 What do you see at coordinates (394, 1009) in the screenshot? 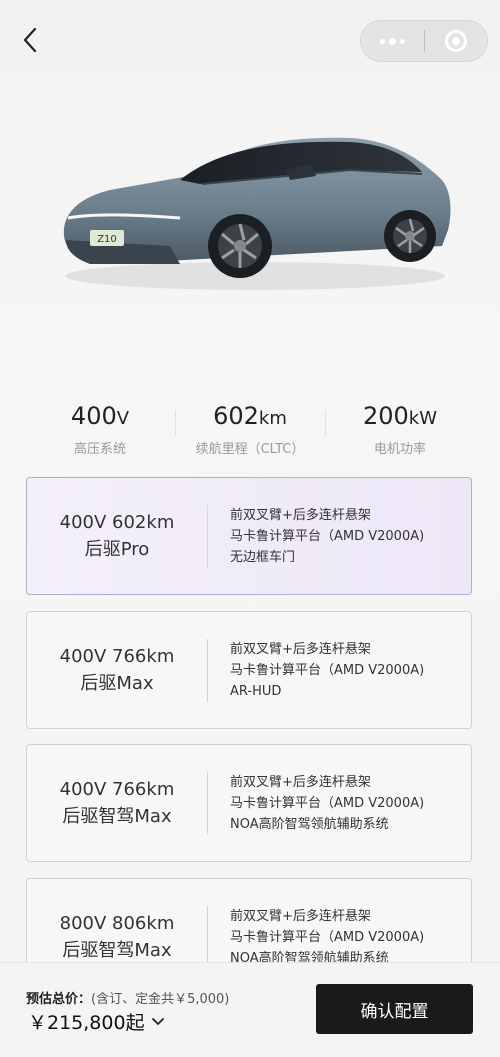
I see `confirm-config-button: 确认配置` at bounding box center [394, 1009].